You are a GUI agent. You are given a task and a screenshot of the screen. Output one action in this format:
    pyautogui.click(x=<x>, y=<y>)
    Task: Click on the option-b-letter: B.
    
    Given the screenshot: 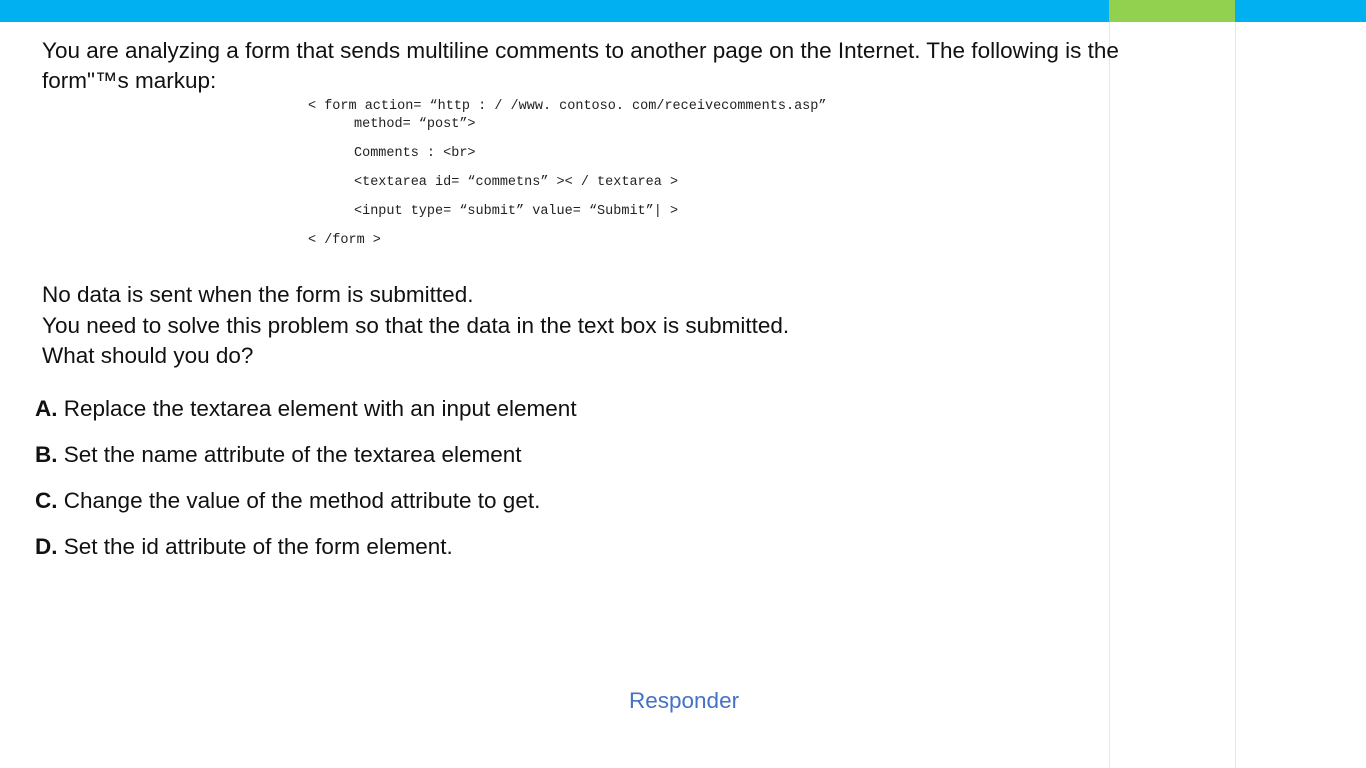 What is the action you would take?
    pyautogui.click(x=46, y=454)
    